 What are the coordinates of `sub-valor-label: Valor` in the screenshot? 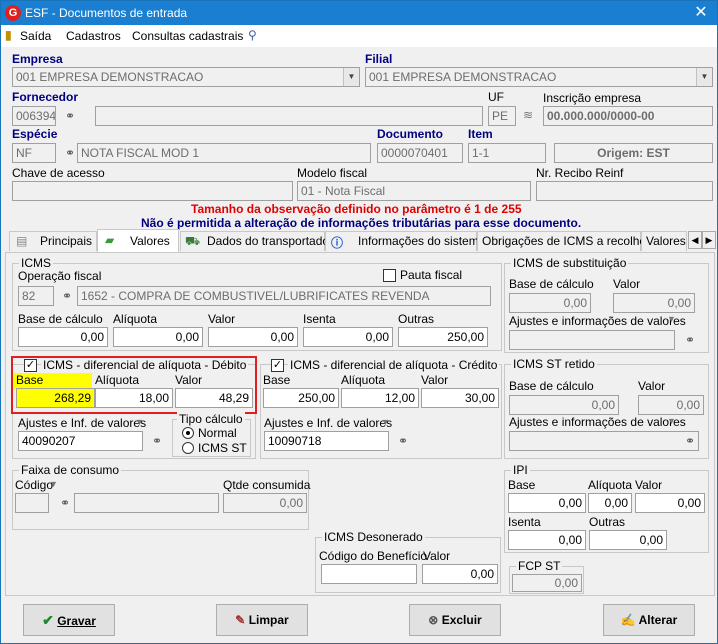 It's located at (627, 284).